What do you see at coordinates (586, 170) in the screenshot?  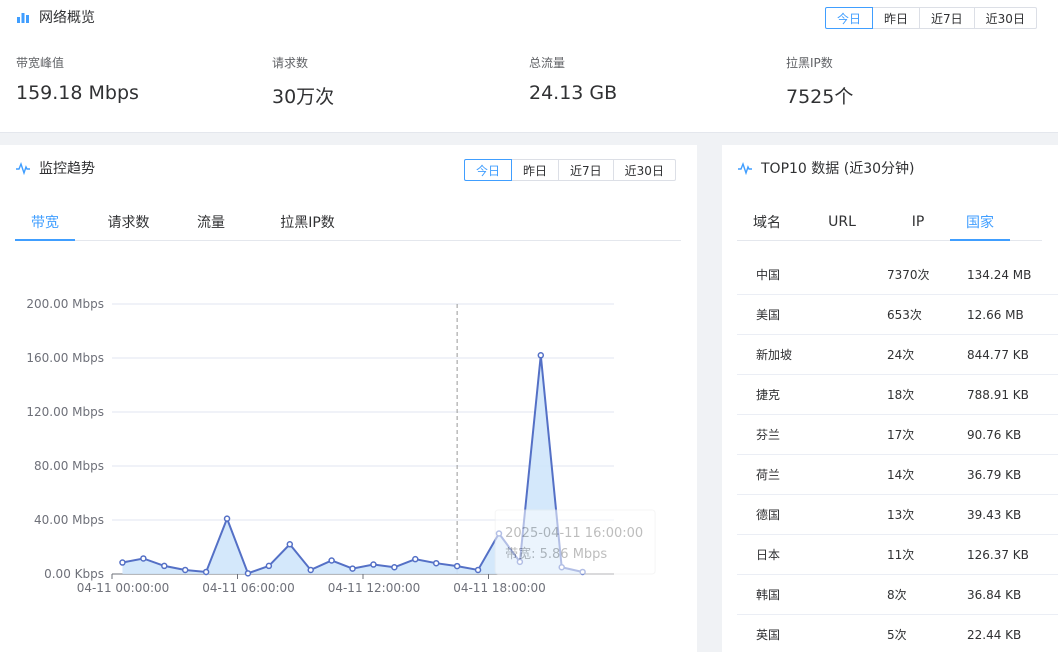 I see `monitor-range-button-2: 近7日` at bounding box center [586, 170].